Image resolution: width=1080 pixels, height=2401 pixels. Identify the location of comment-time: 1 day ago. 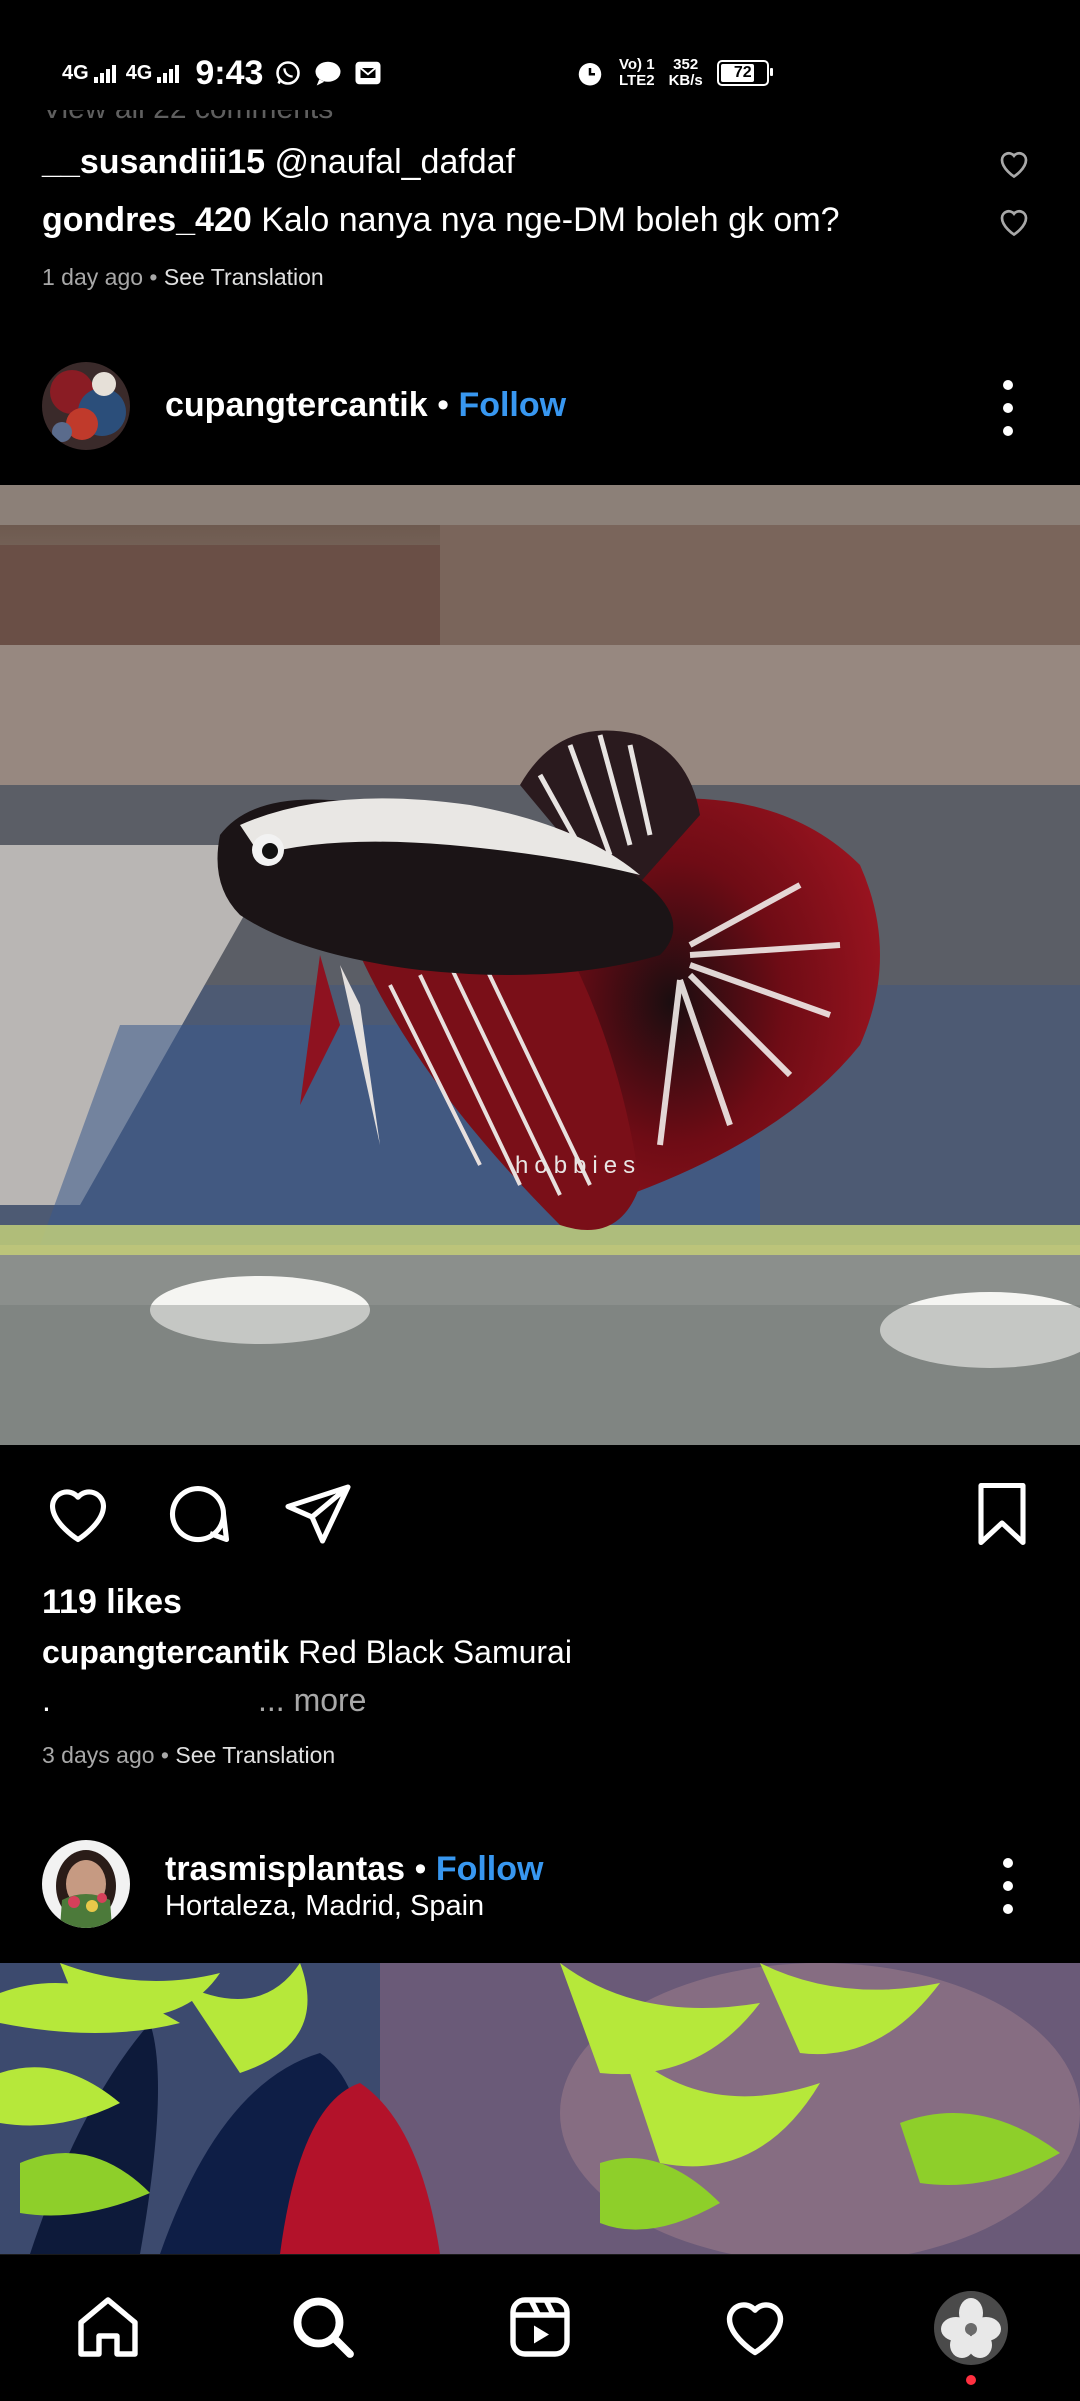
(93, 277).